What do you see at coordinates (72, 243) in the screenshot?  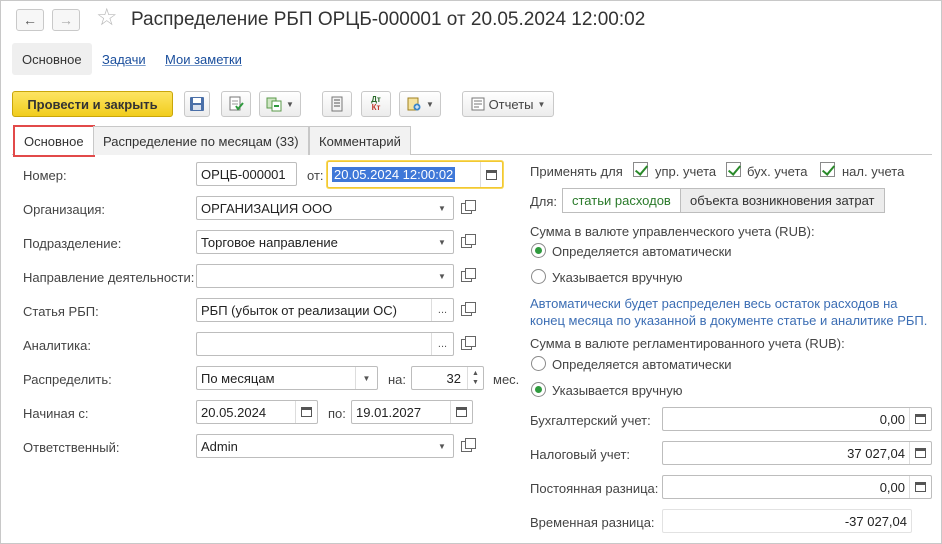 I see `department-label: Подразделение:` at bounding box center [72, 243].